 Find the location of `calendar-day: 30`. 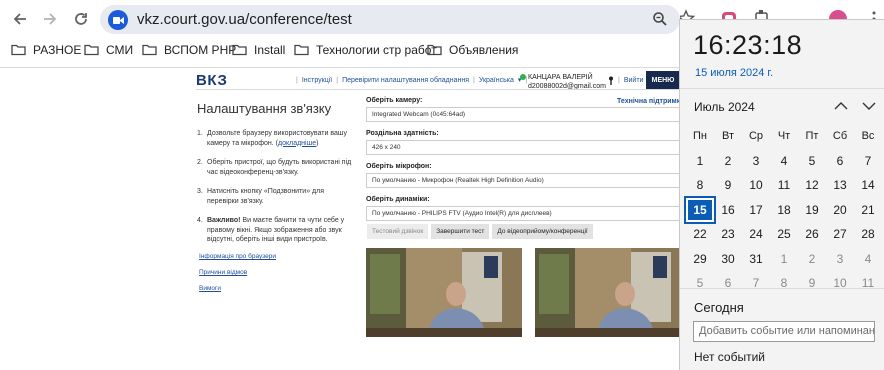

calendar-day: 30 is located at coordinates (728, 259).